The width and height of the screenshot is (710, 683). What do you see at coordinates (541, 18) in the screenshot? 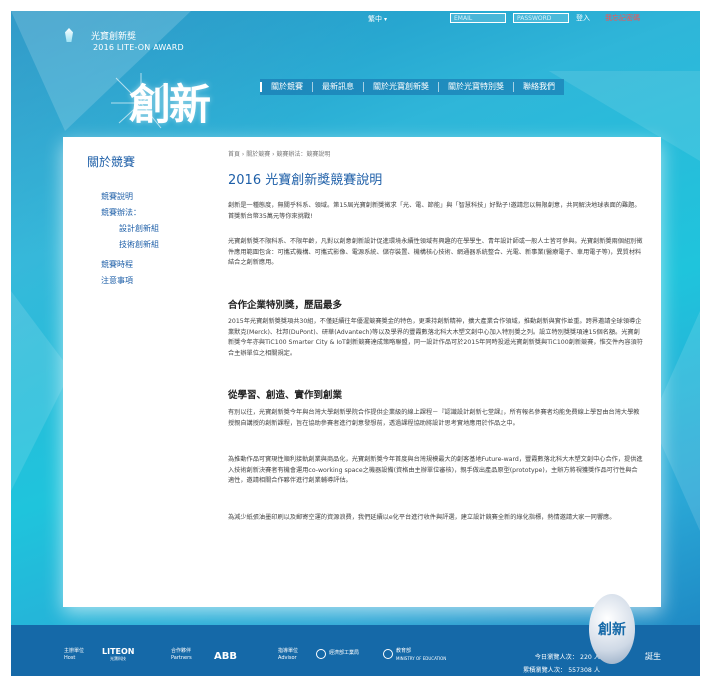
I see `password-field` at bounding box center [541, 18].